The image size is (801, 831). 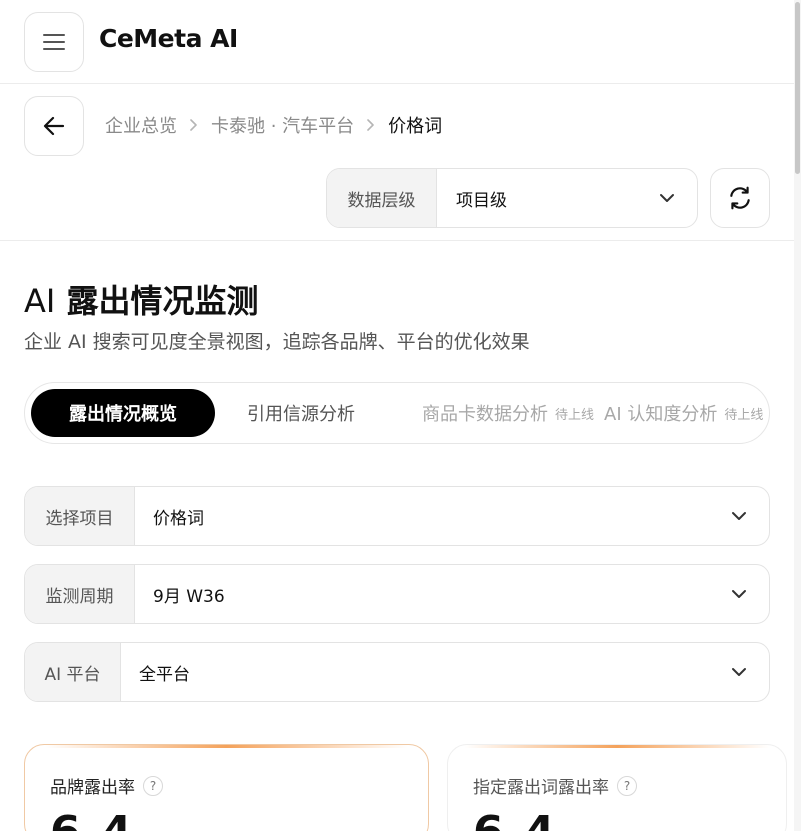 What do you see at coordinates (382, 198) in the screenshot?
I see `data-level-label: 数据层级` at bounding box center [382, 198].